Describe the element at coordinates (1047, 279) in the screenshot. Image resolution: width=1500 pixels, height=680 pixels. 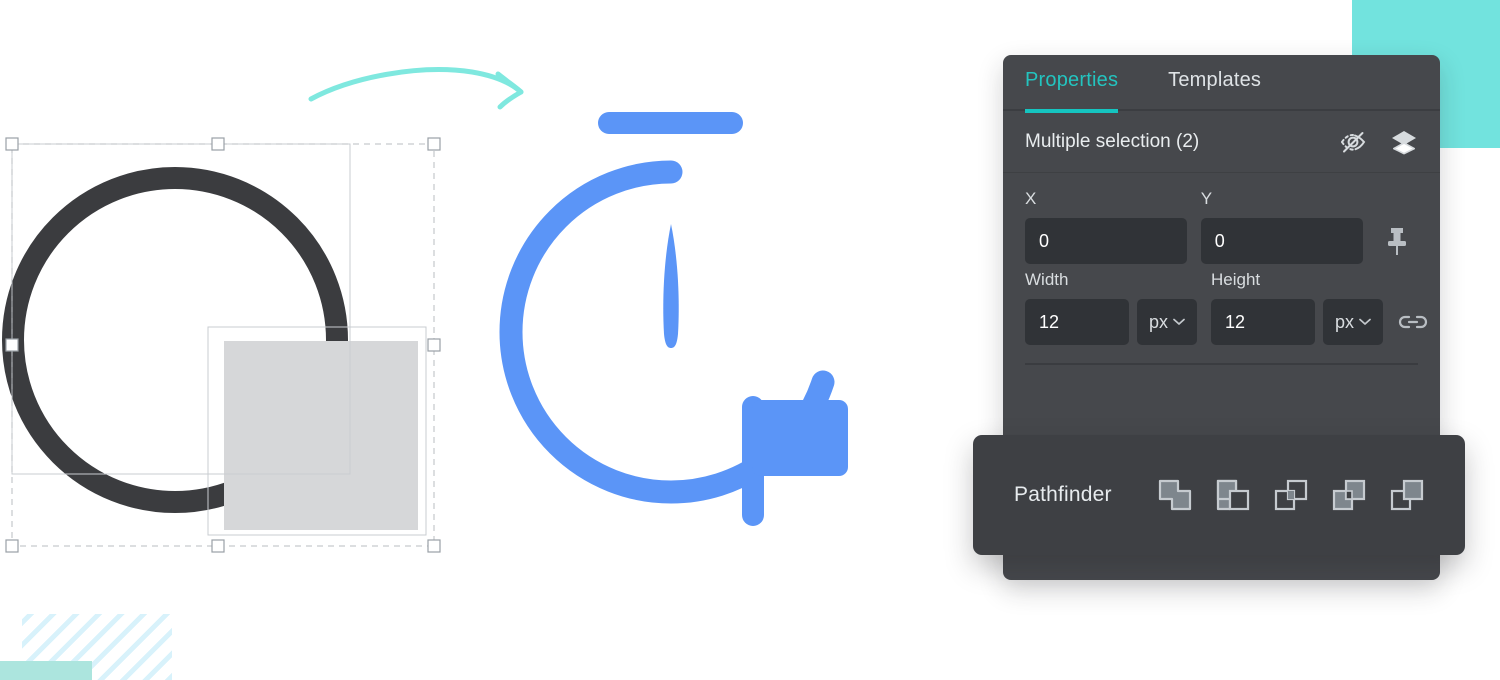
I see `width-label: Width` at that location.